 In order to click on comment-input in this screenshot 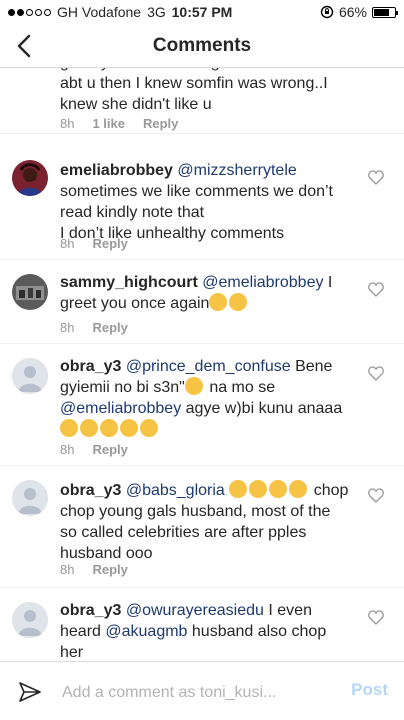, I will do `click(197, 693)`.